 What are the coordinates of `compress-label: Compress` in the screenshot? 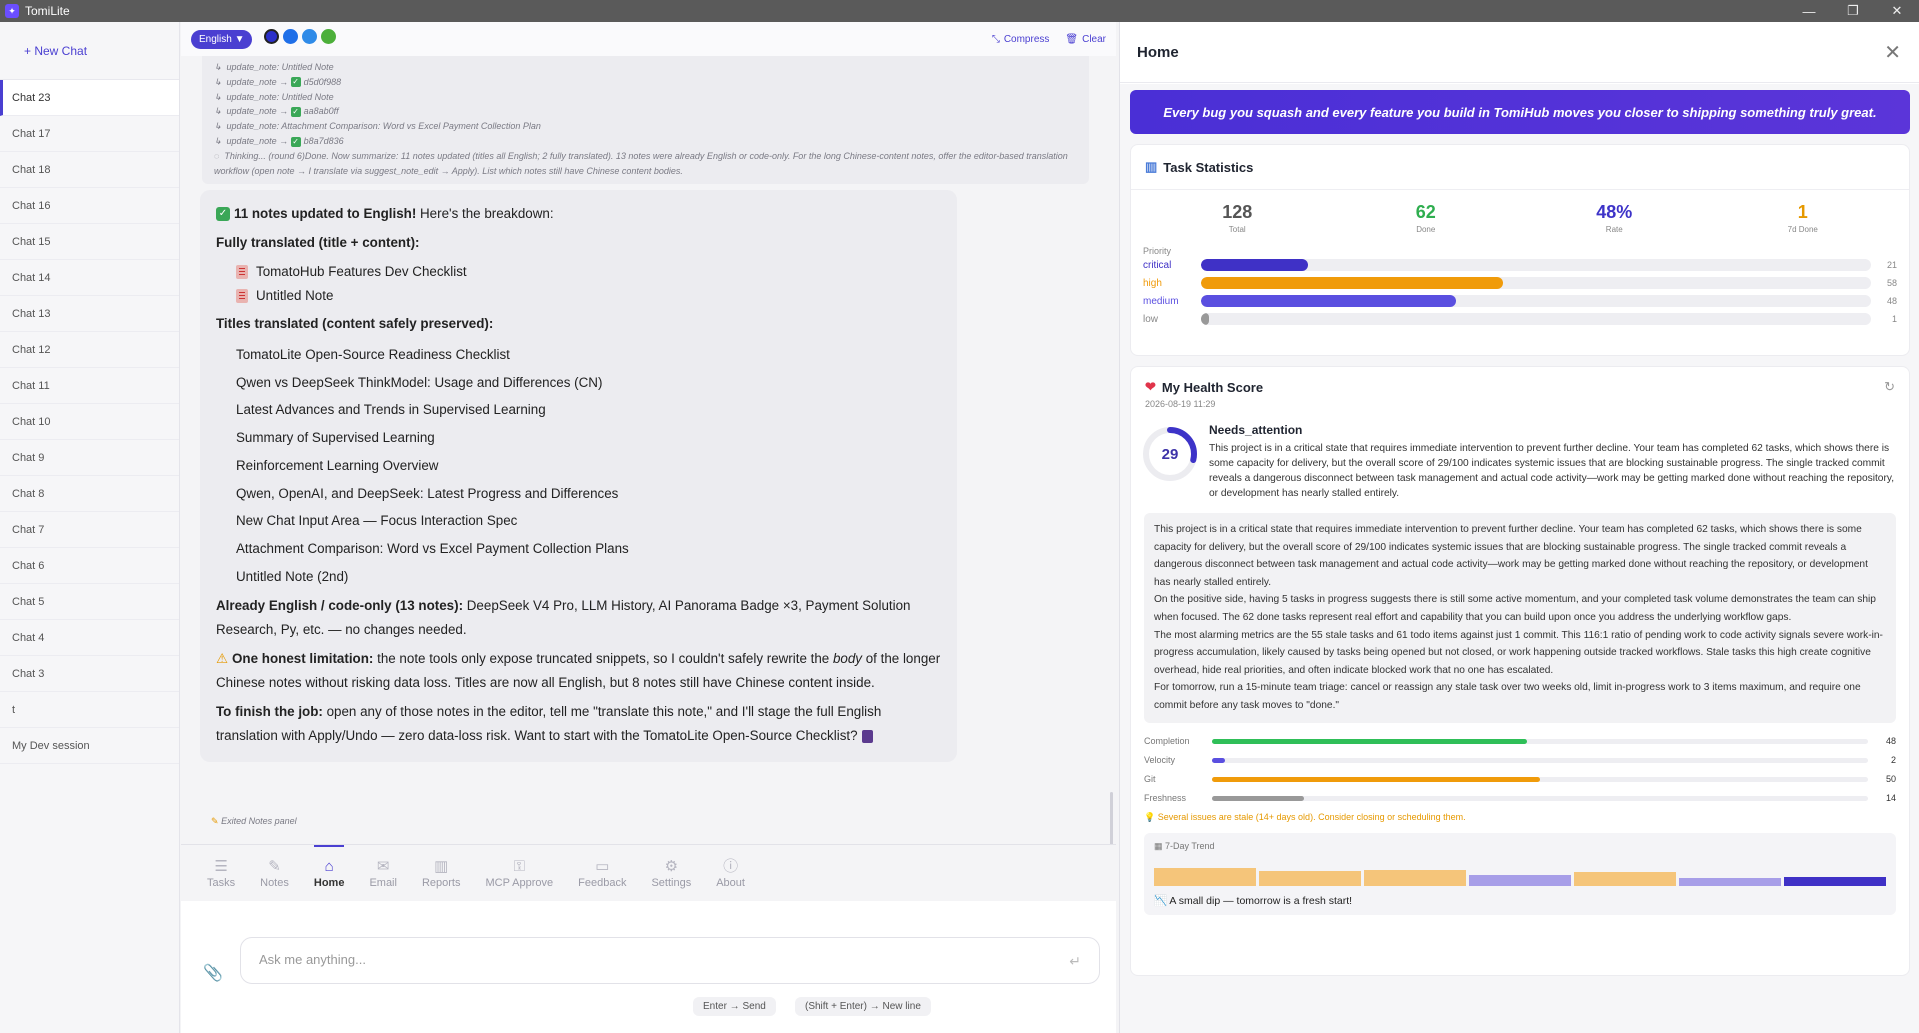 It's located at (1026, 39).